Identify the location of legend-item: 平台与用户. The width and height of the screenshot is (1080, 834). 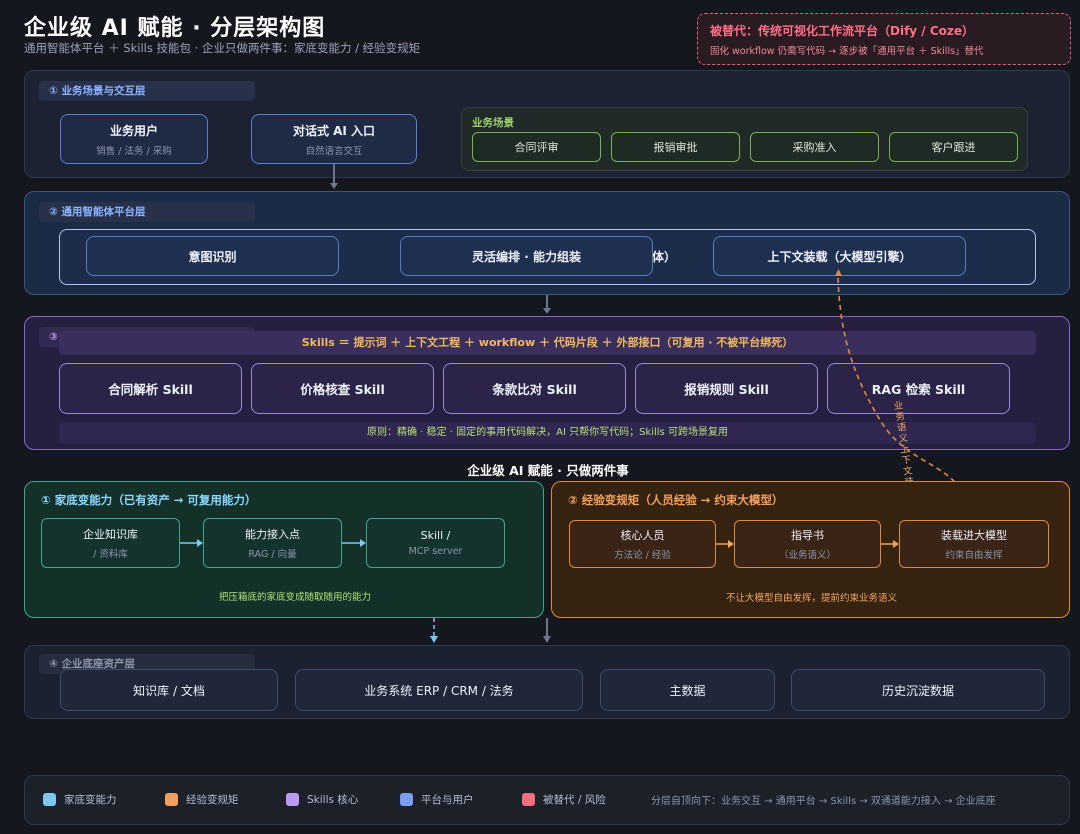
(437, 799).